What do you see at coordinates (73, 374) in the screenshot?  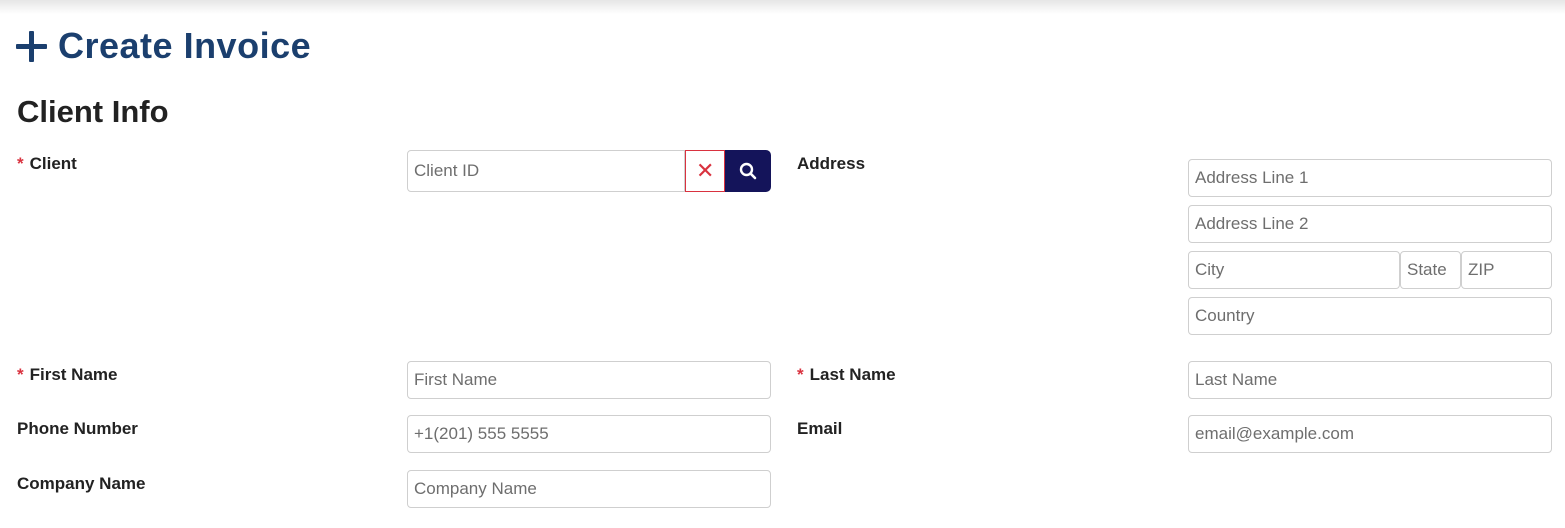 I see `first-name-label-text: First Name` at bounding box center [73, 374].